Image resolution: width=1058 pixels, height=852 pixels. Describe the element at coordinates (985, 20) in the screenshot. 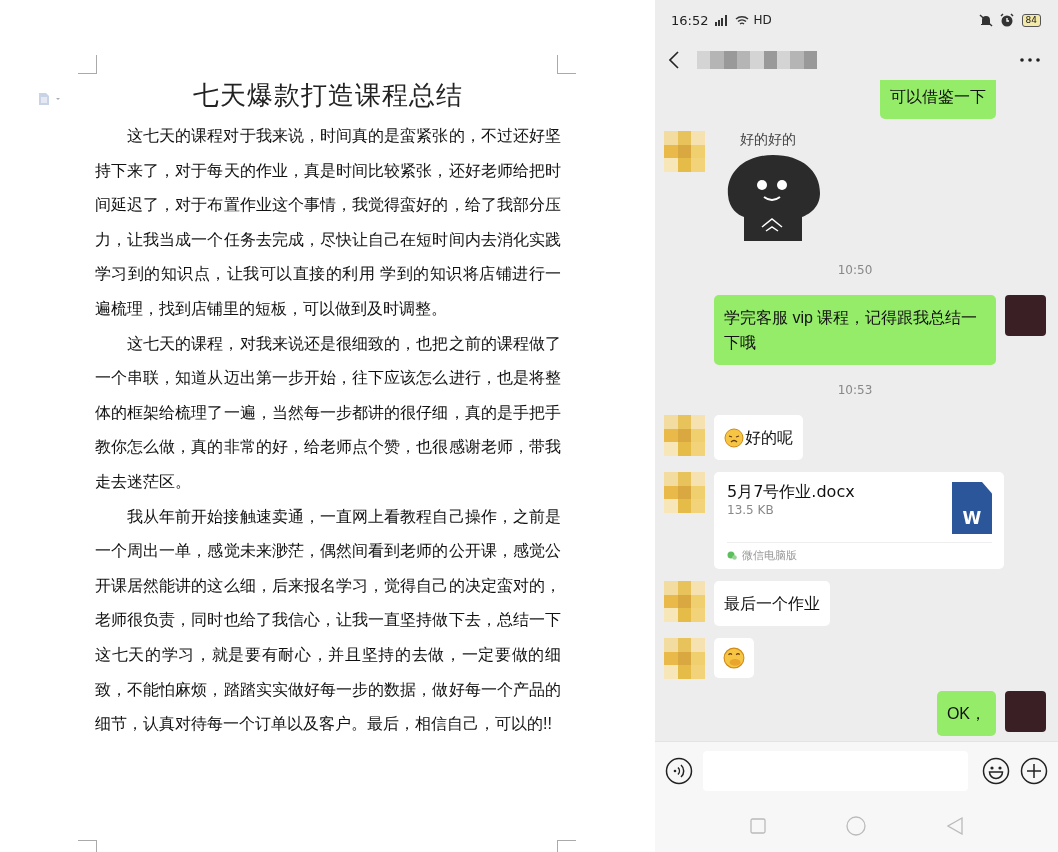

I see `muted-bell-icon` at that location.